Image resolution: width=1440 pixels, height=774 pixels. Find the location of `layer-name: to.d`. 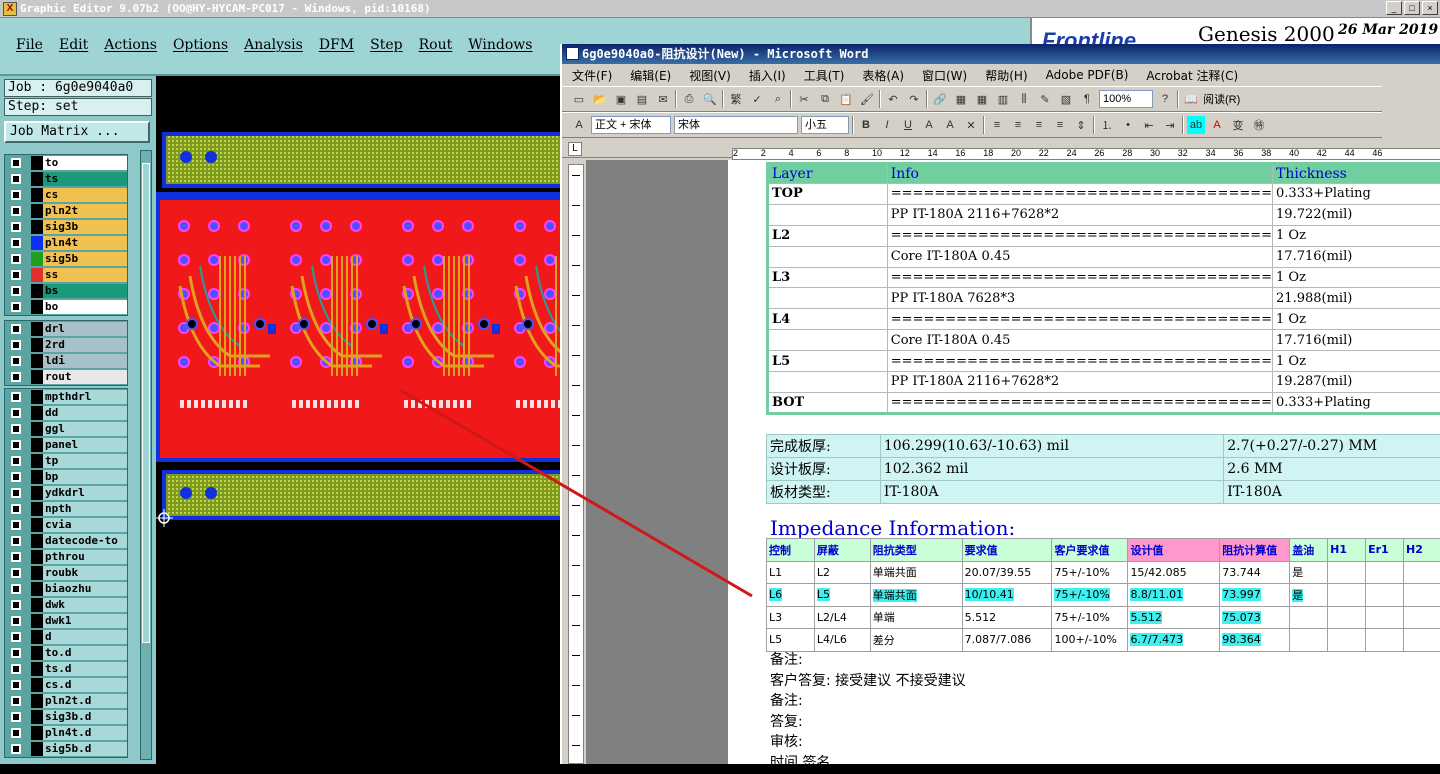

layer-name: to.d is located at coordinates (85, 653).